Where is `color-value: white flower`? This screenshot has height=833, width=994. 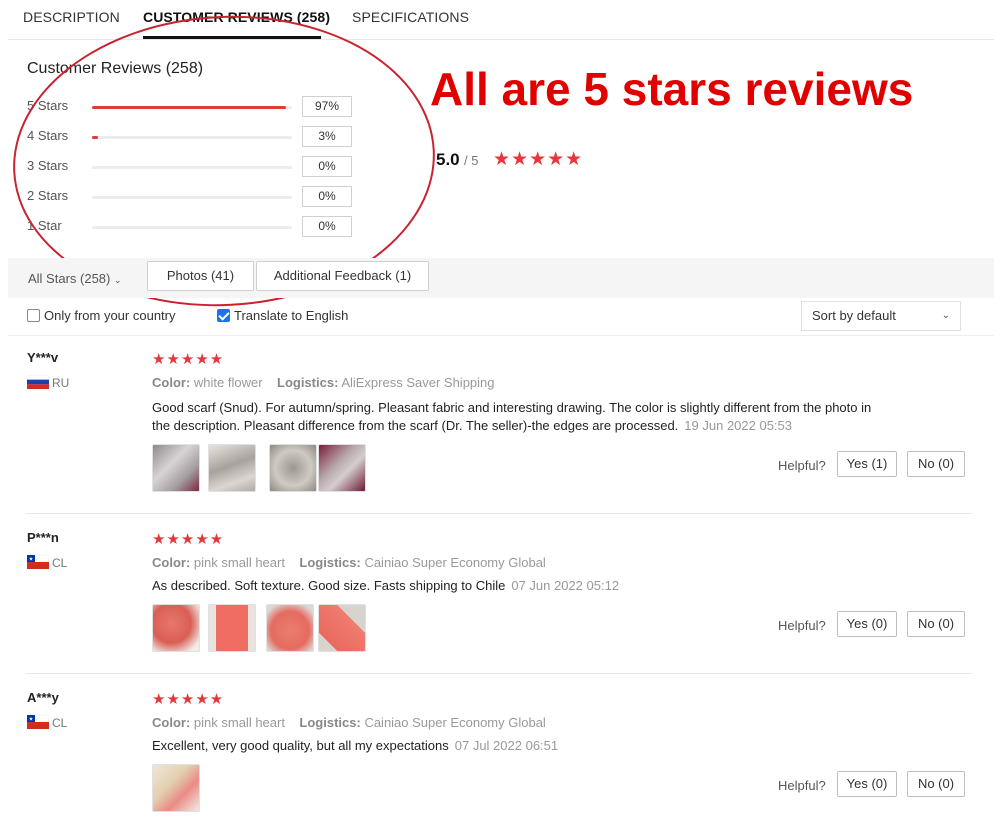 color-value: white flower is located at coordinates (228, 382).